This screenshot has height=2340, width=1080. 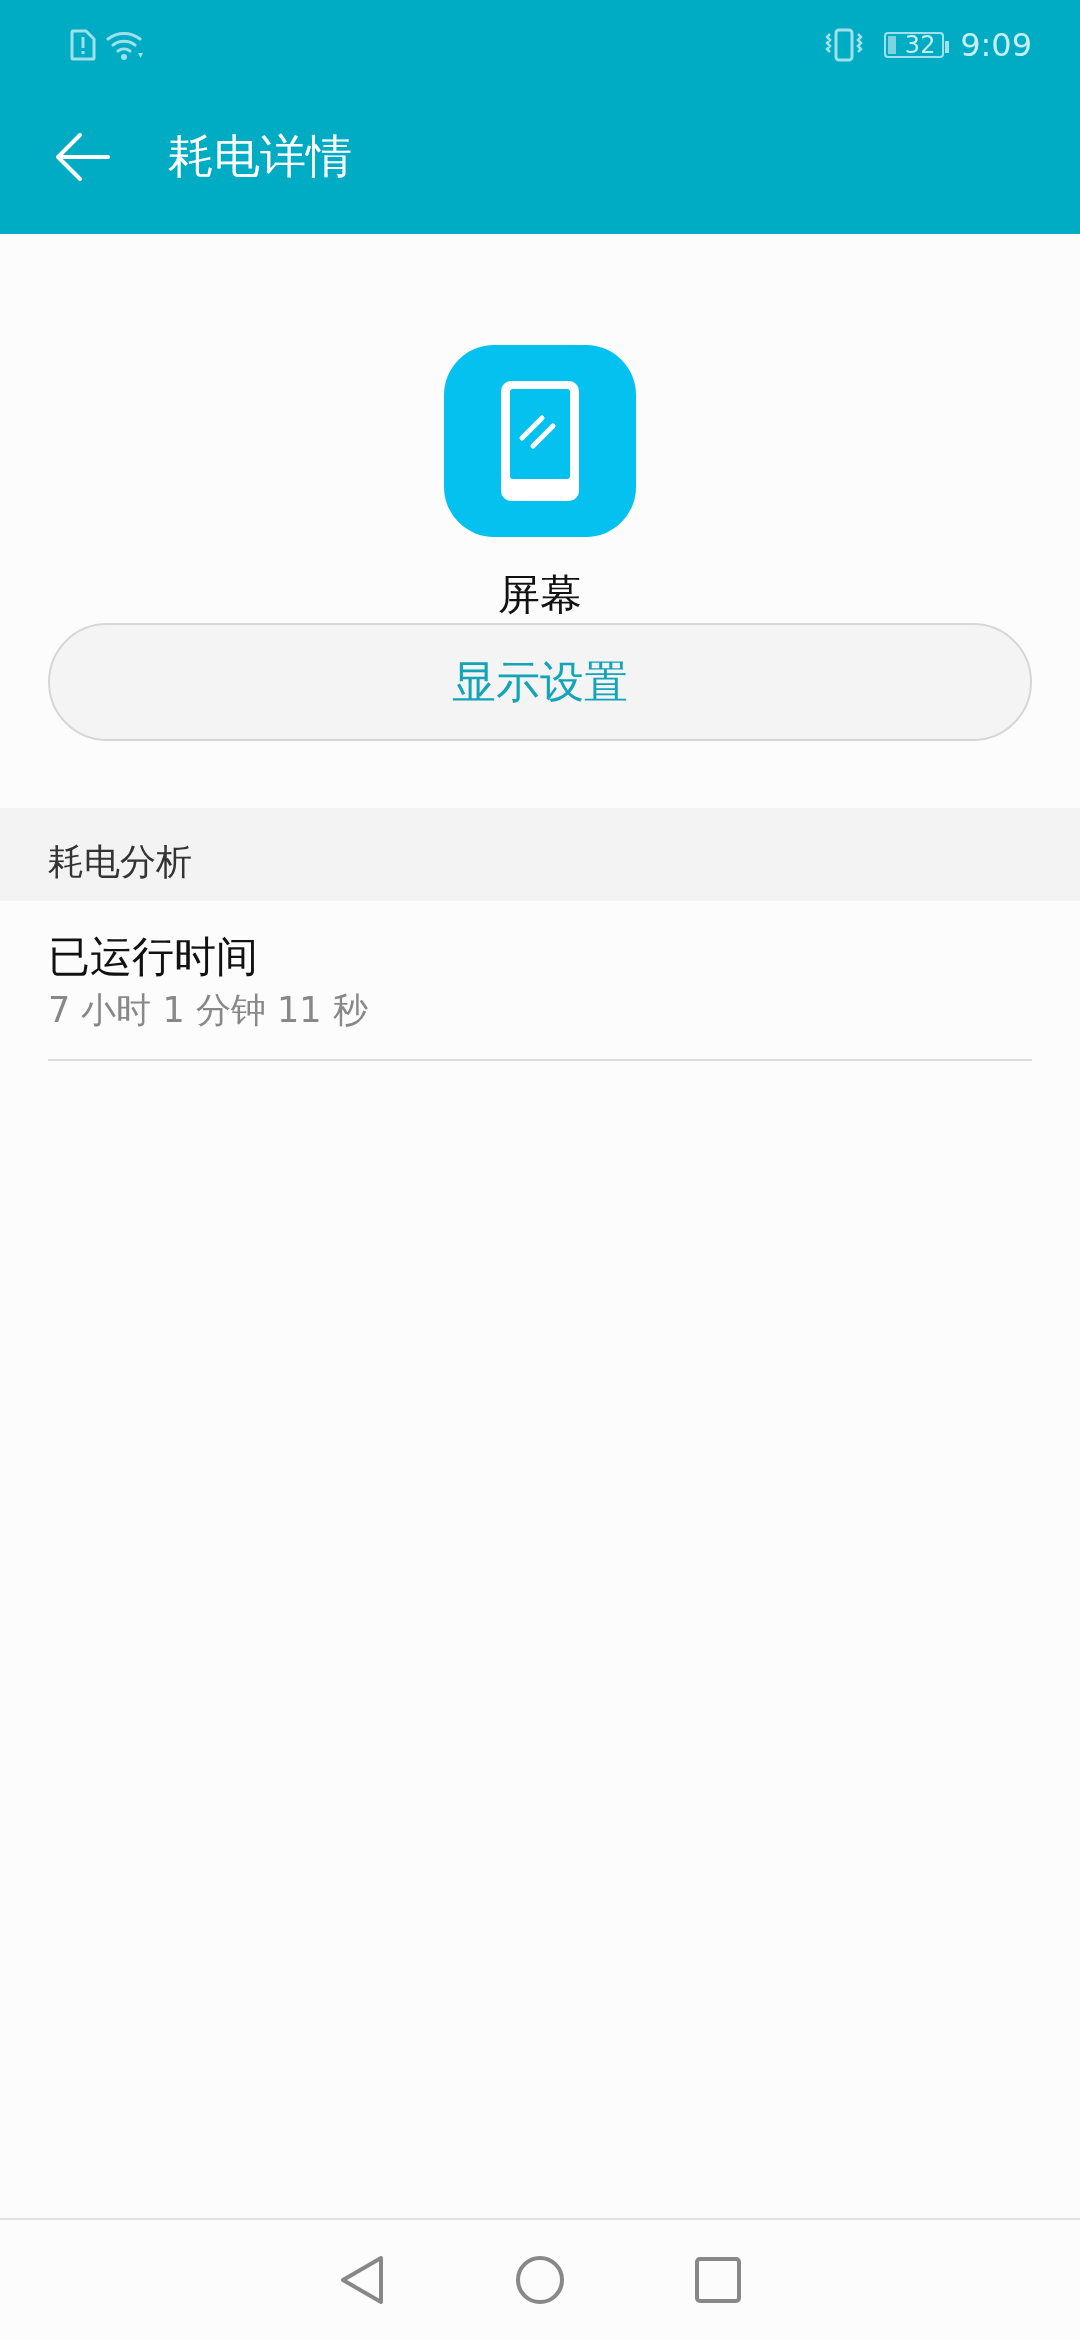 I want to click on vibrate-icon, so click(x=844, y=45).